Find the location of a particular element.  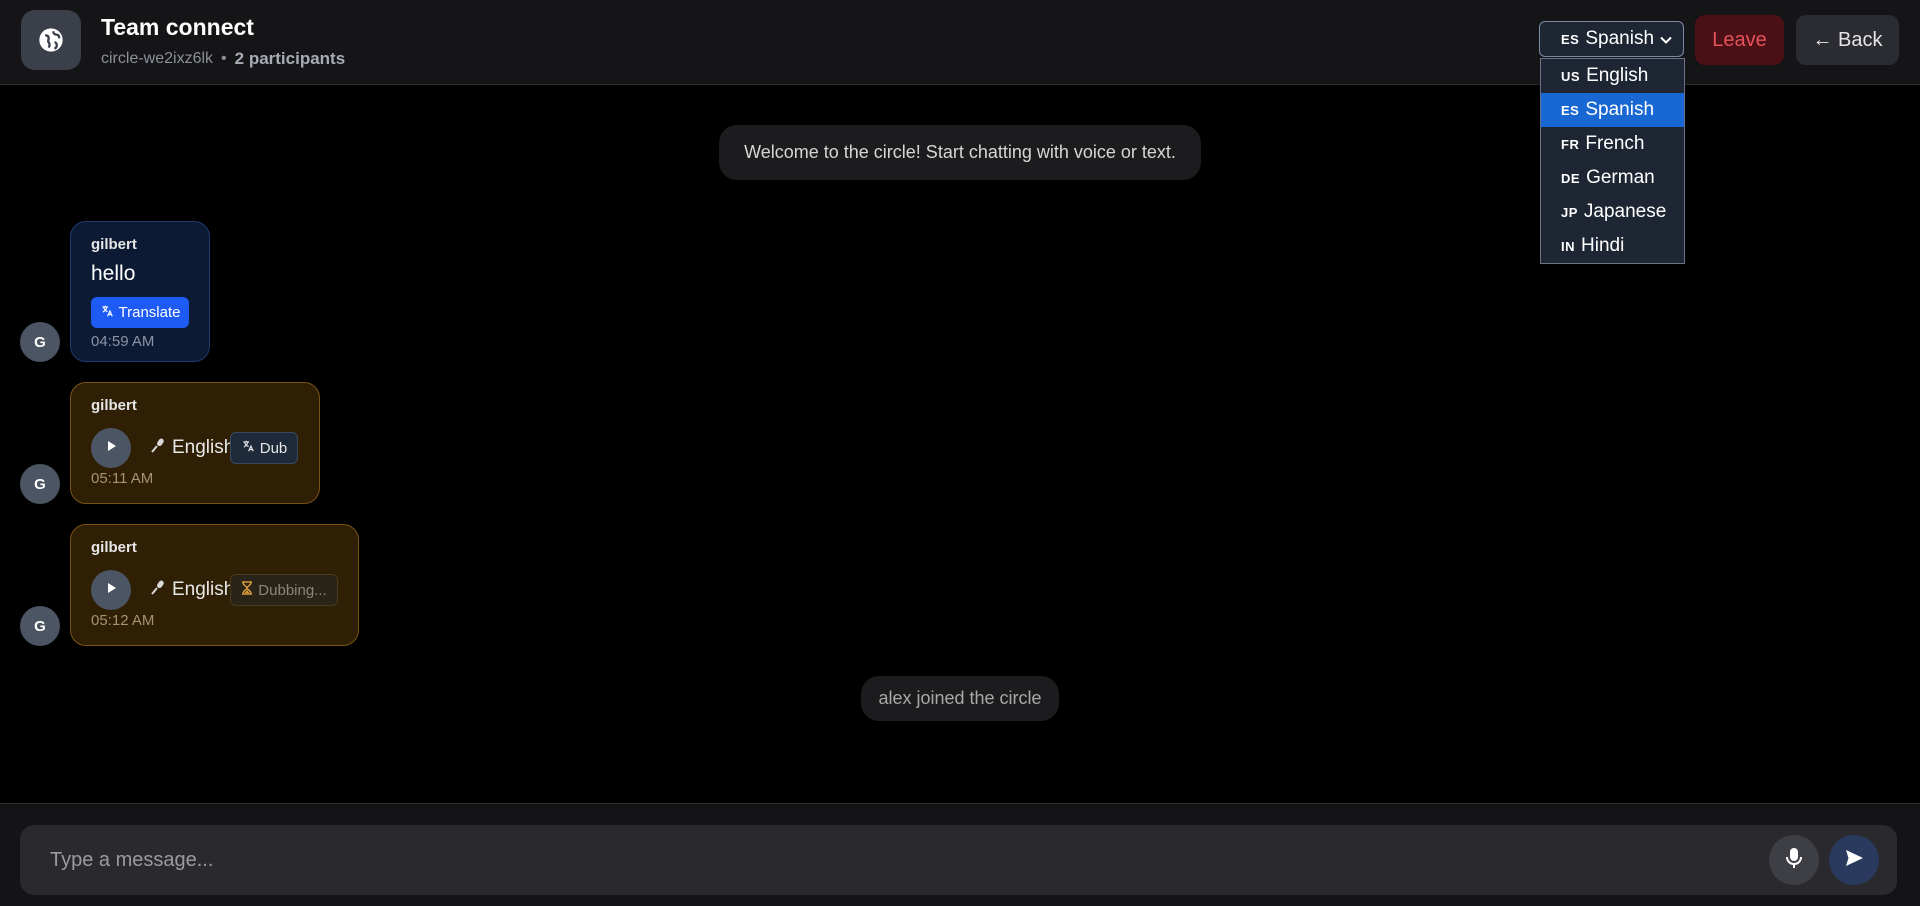

translate-button: Translate is located at coordinates (140, 312).